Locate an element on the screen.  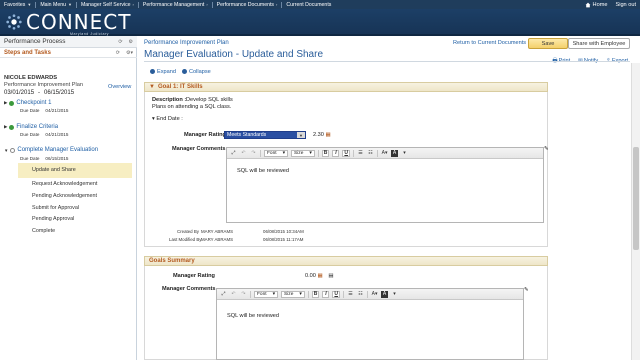
editor-toolbar: ⤢ ↶ ↷ Font ▾ Size ▾ B I U ☰ ☷ A▾ A ▾ is located at coordinates (370, 294).